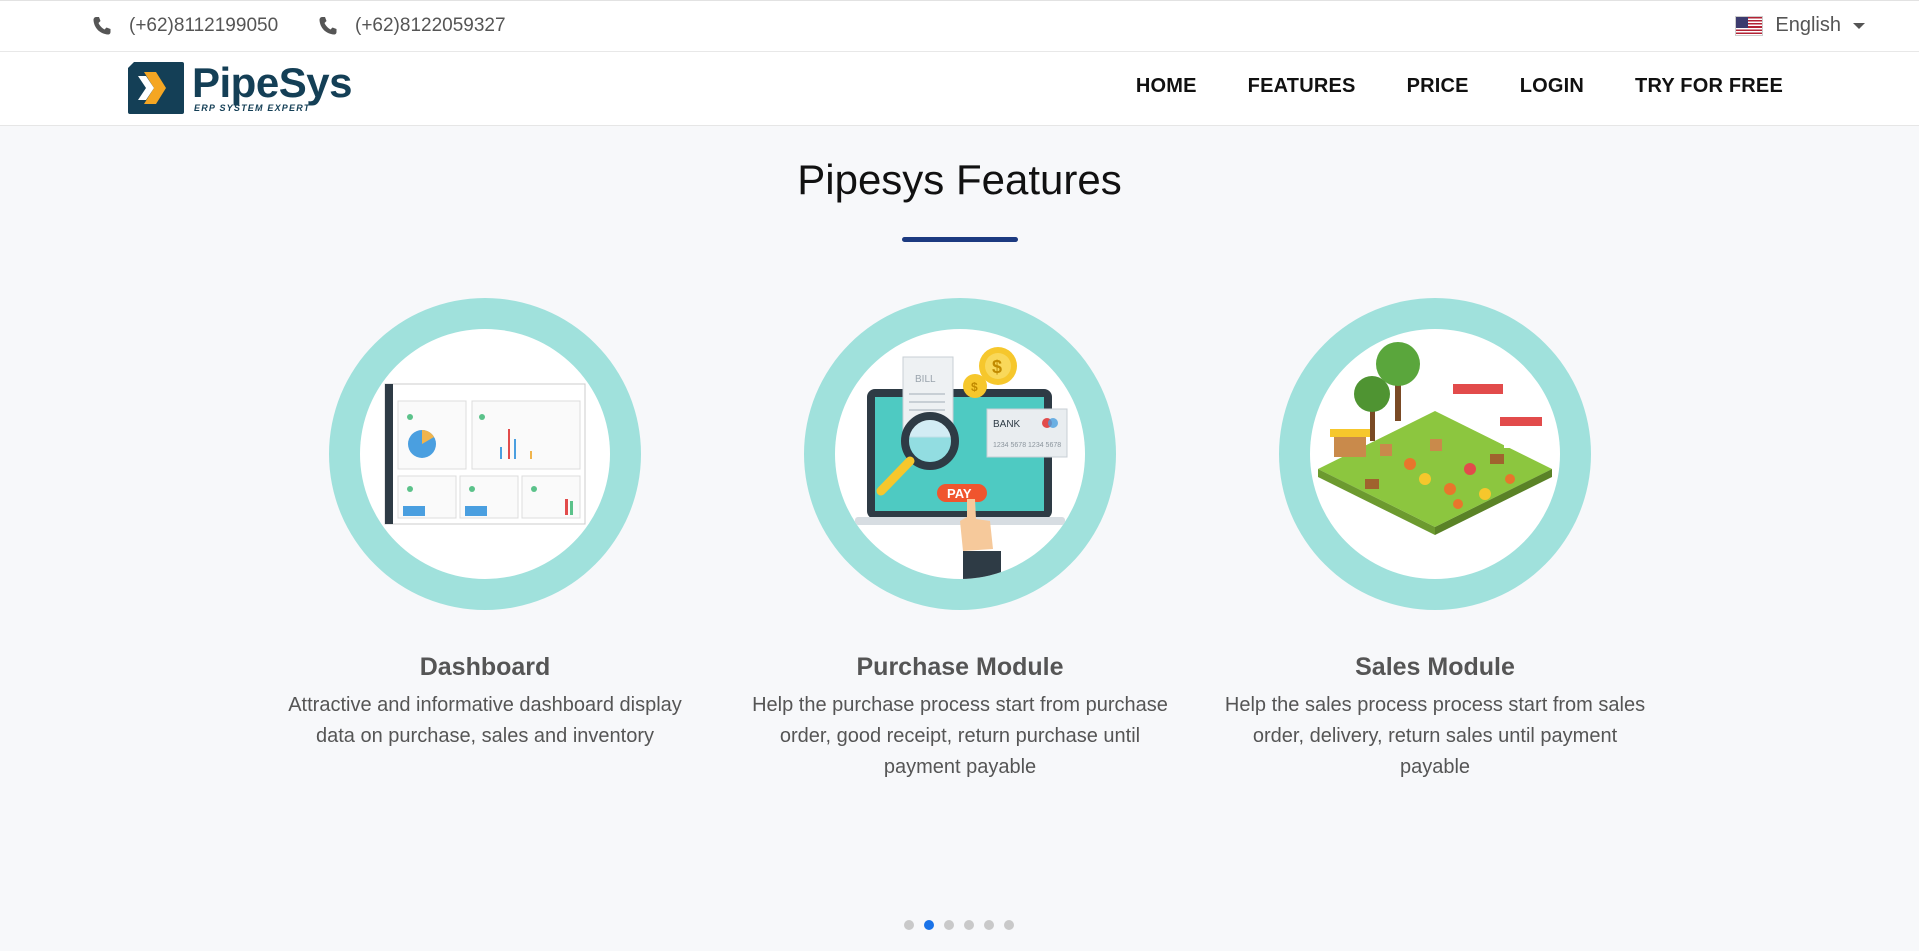  I want to click on title-underline, so click(960, 239).